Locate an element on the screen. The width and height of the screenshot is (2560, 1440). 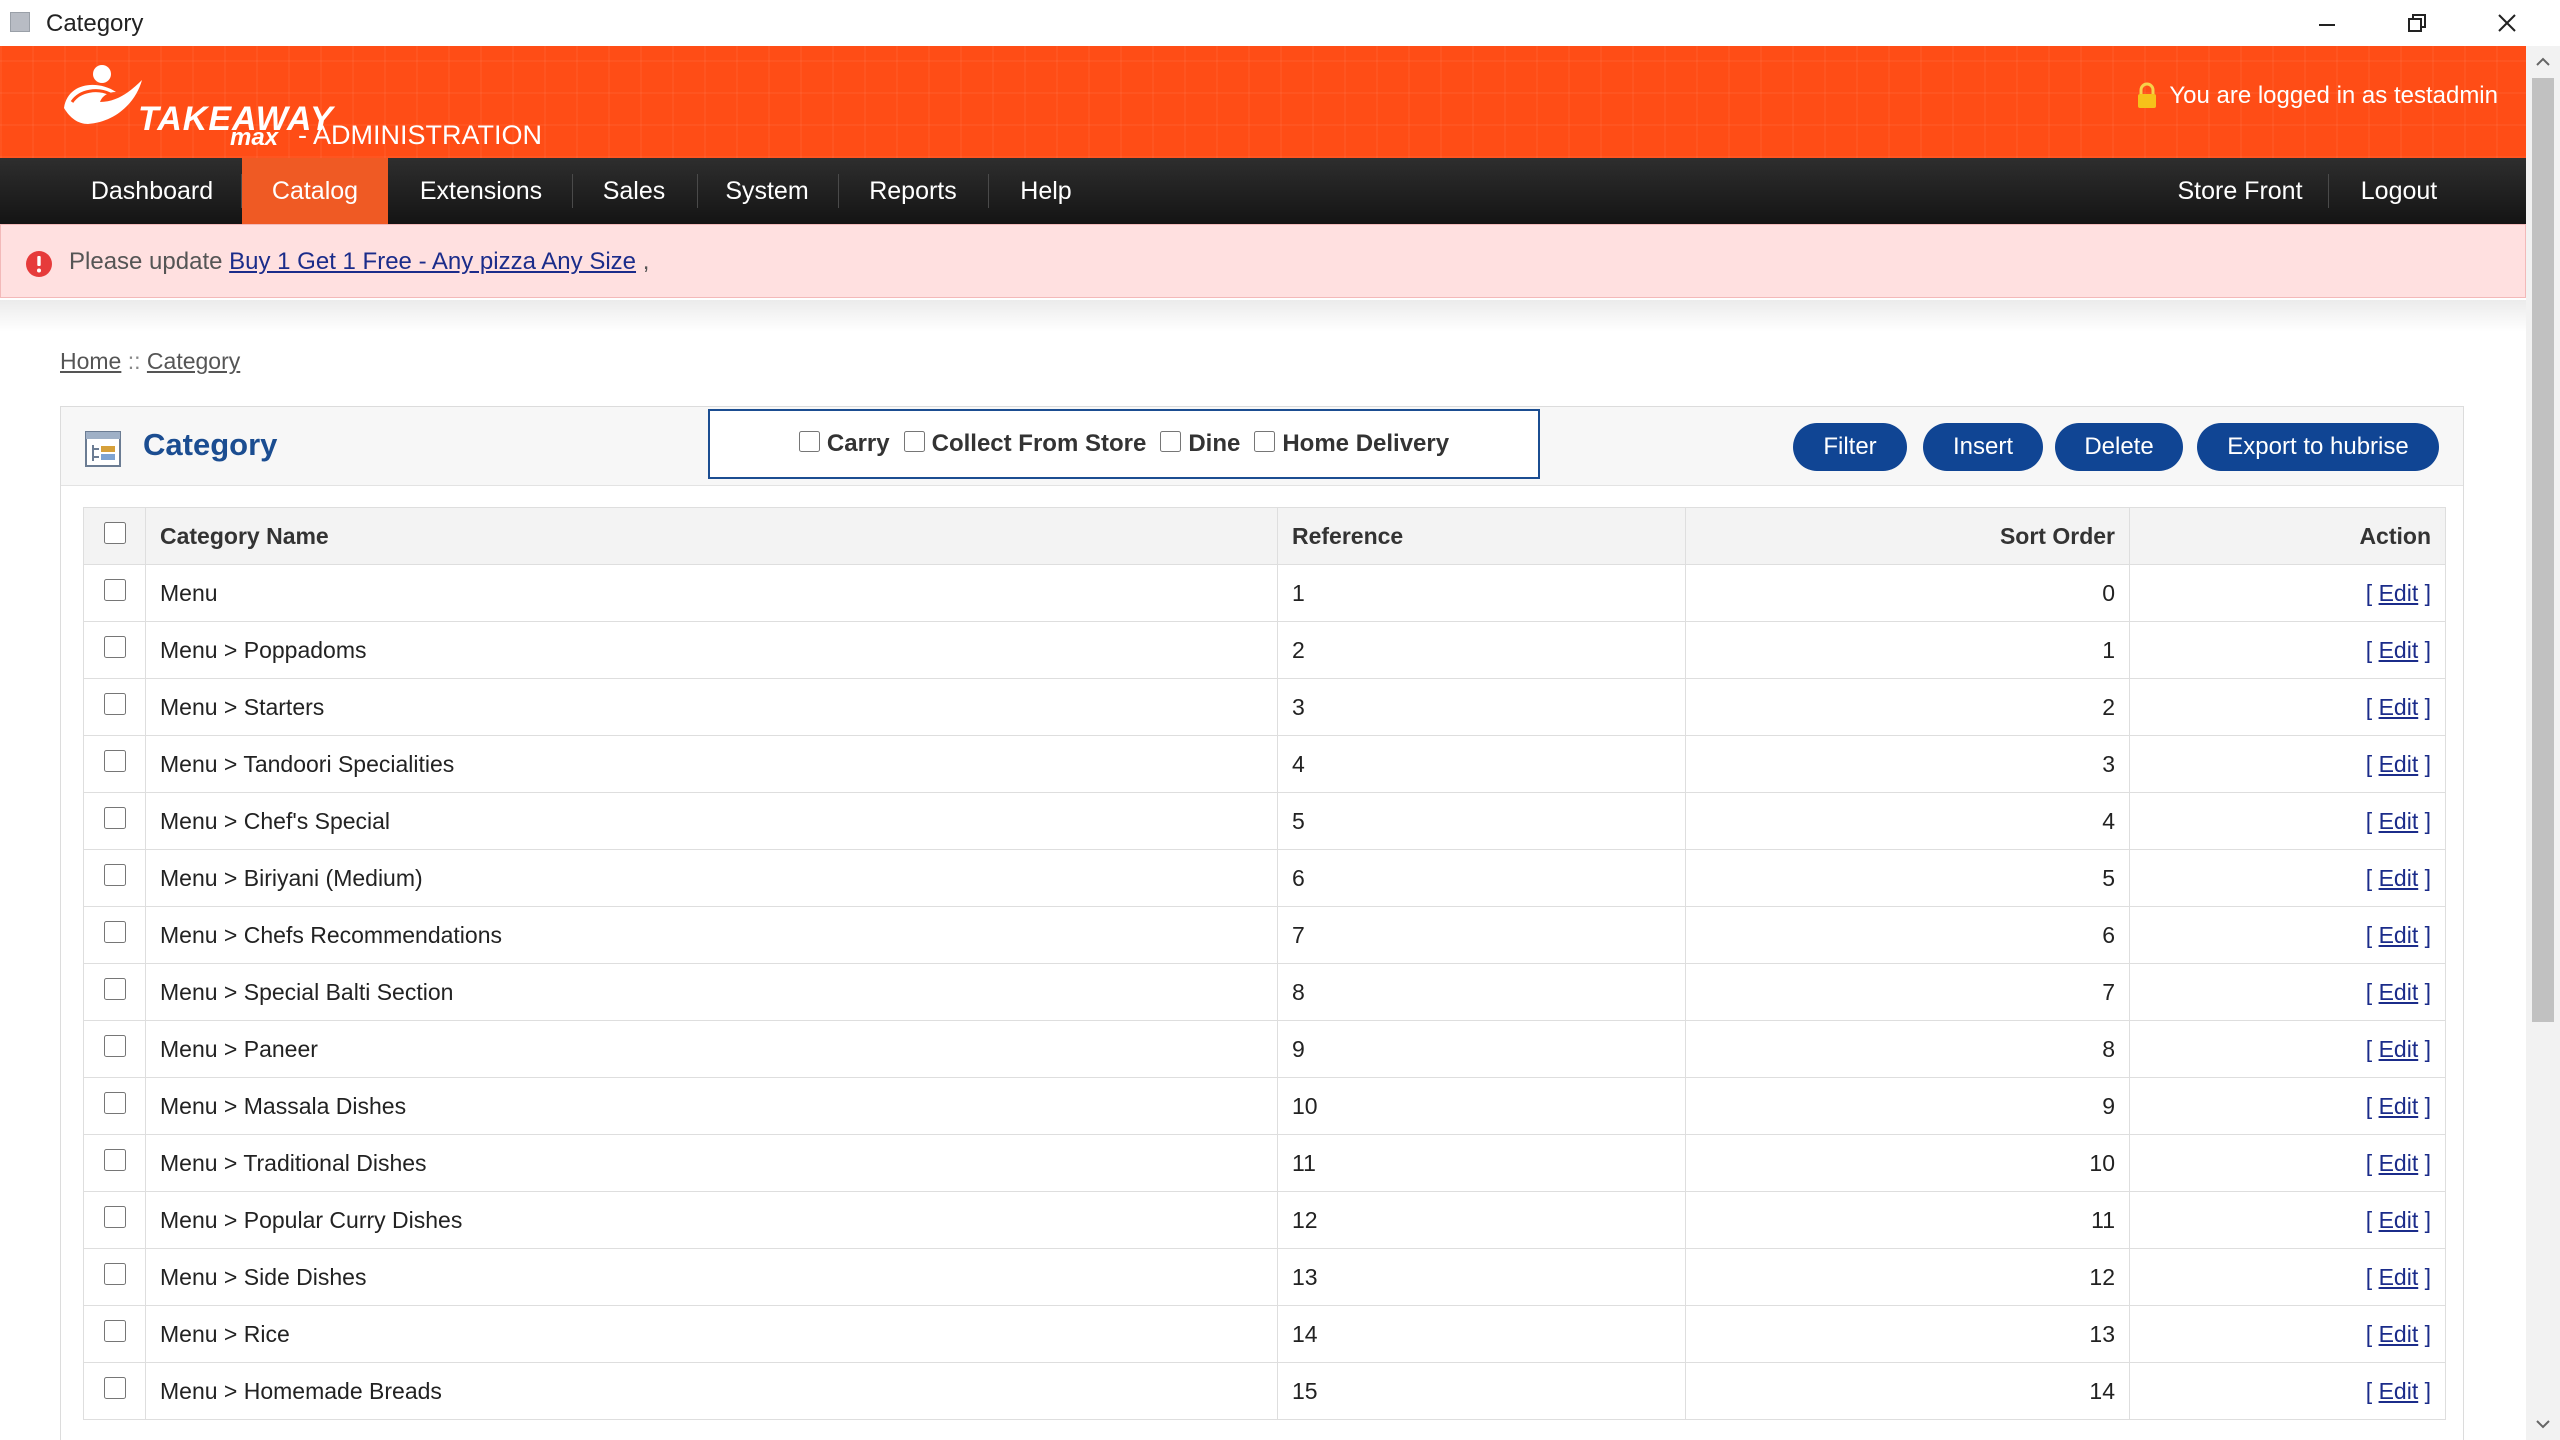
close-button is located at coordinates (2507, 23).